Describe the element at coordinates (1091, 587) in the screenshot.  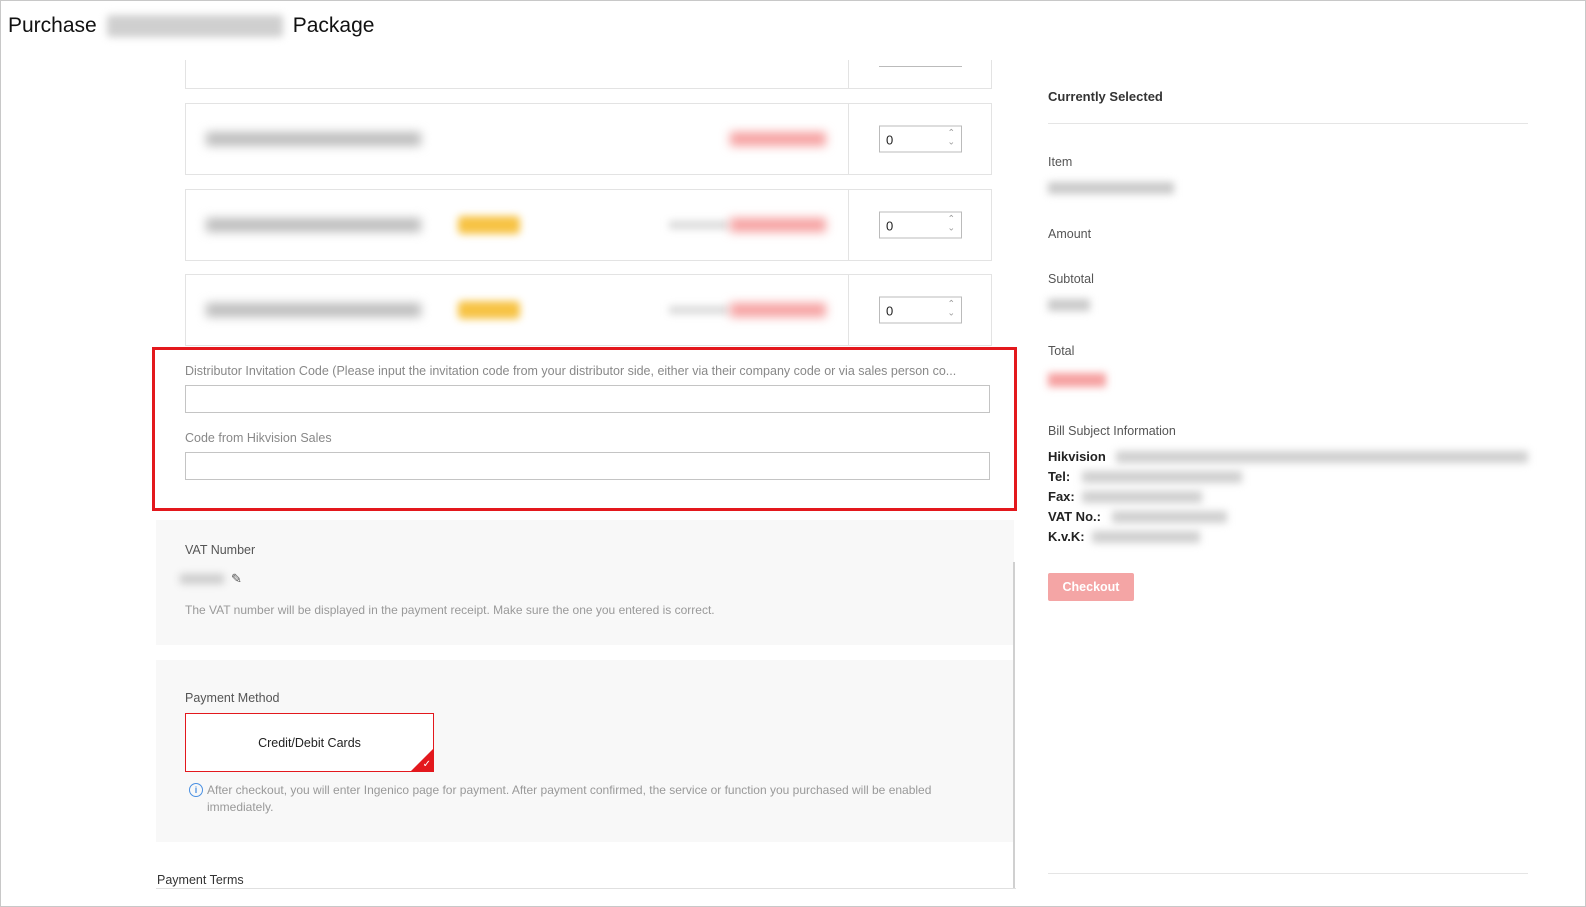
I see `checkout-button: Checkout` at that location.